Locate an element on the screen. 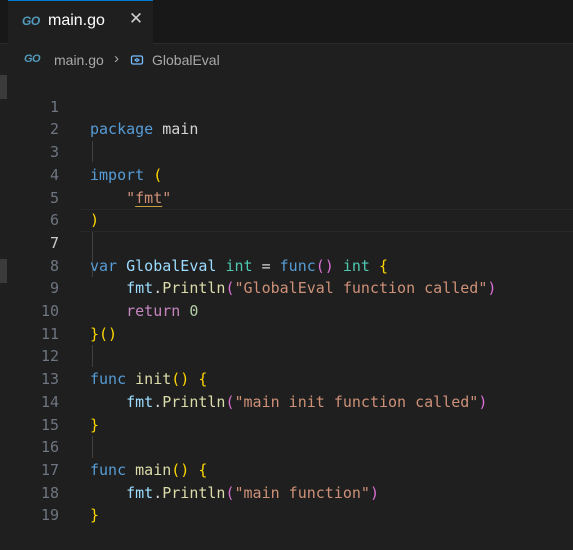  code-line: 4 "fmt" is located at coordinates (286, 174).